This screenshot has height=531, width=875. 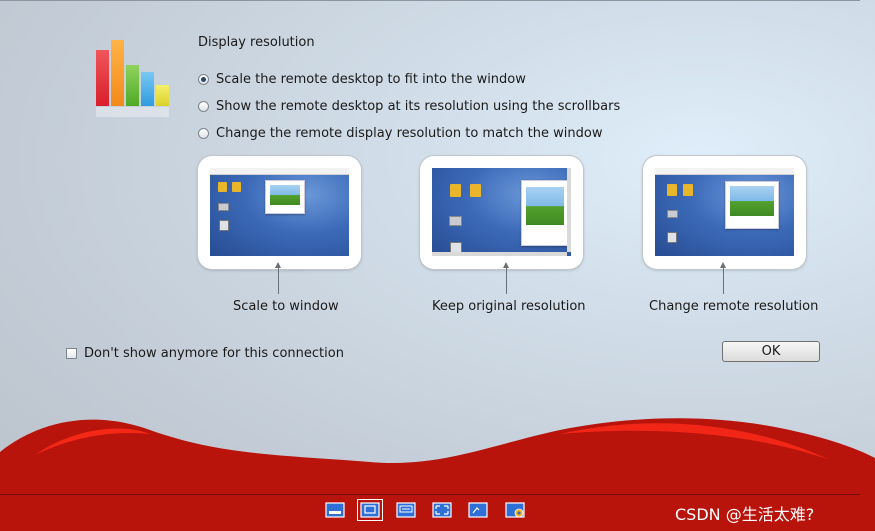 What do you see at coordinates (569, 210) in the screenshot?
I see `vertical-scrollbar` at bounding box center [569, 210].